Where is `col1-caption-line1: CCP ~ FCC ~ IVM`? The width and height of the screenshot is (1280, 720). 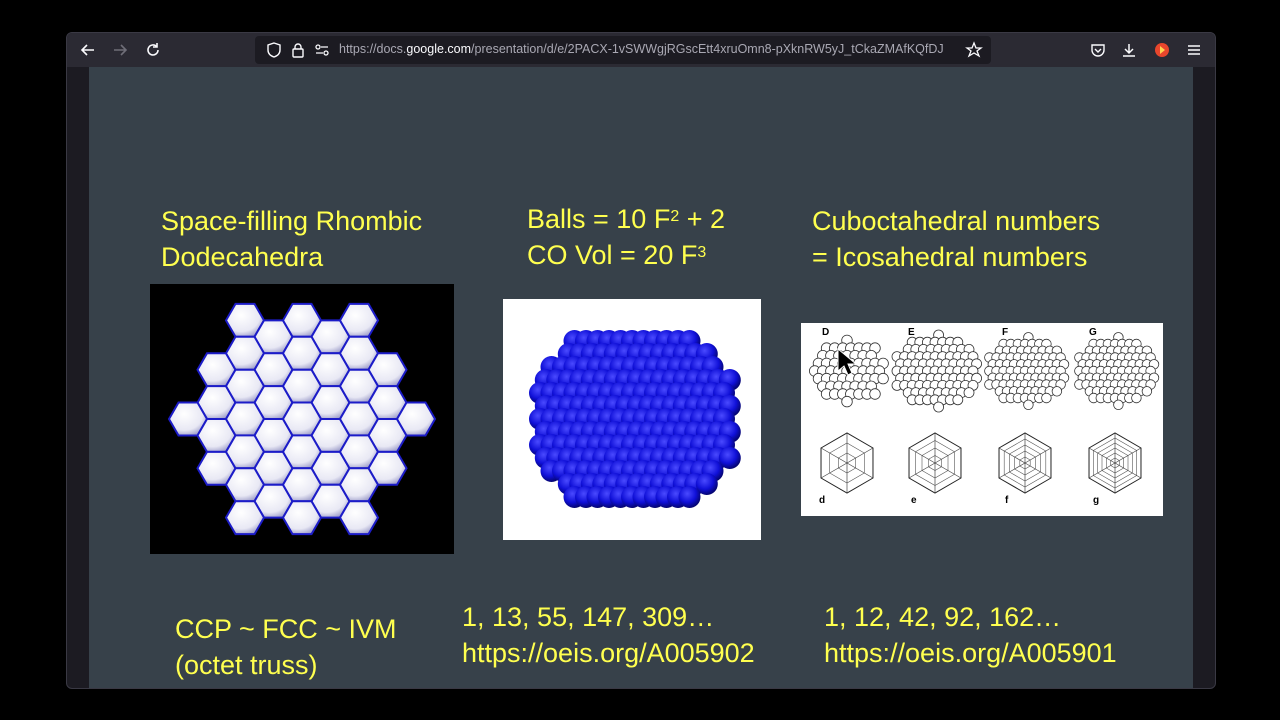
col1-caption-line1: CCP ~ FCC ~ IVM is located at coordinates (286, 629).